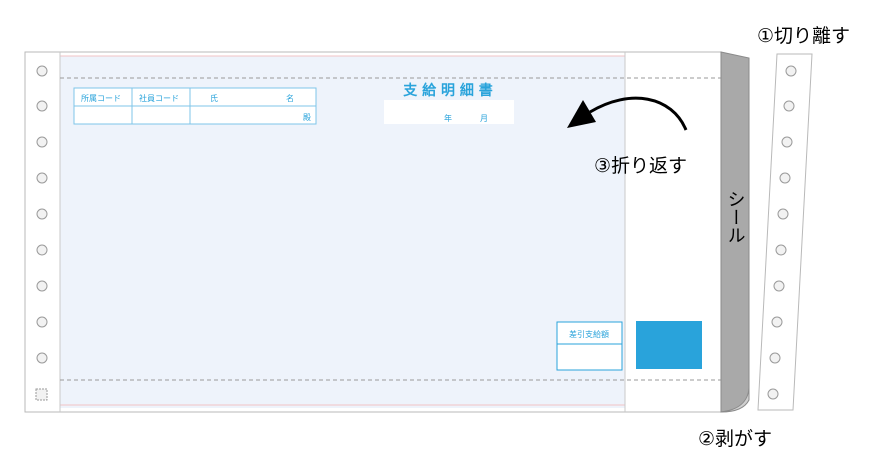 Image resolution: width=885 pixels, height=465 pixels. What do you see at coordinates (307, 117) in the screenshot?
I see `honorific-label: 殿` at bounding box center [307, 117].